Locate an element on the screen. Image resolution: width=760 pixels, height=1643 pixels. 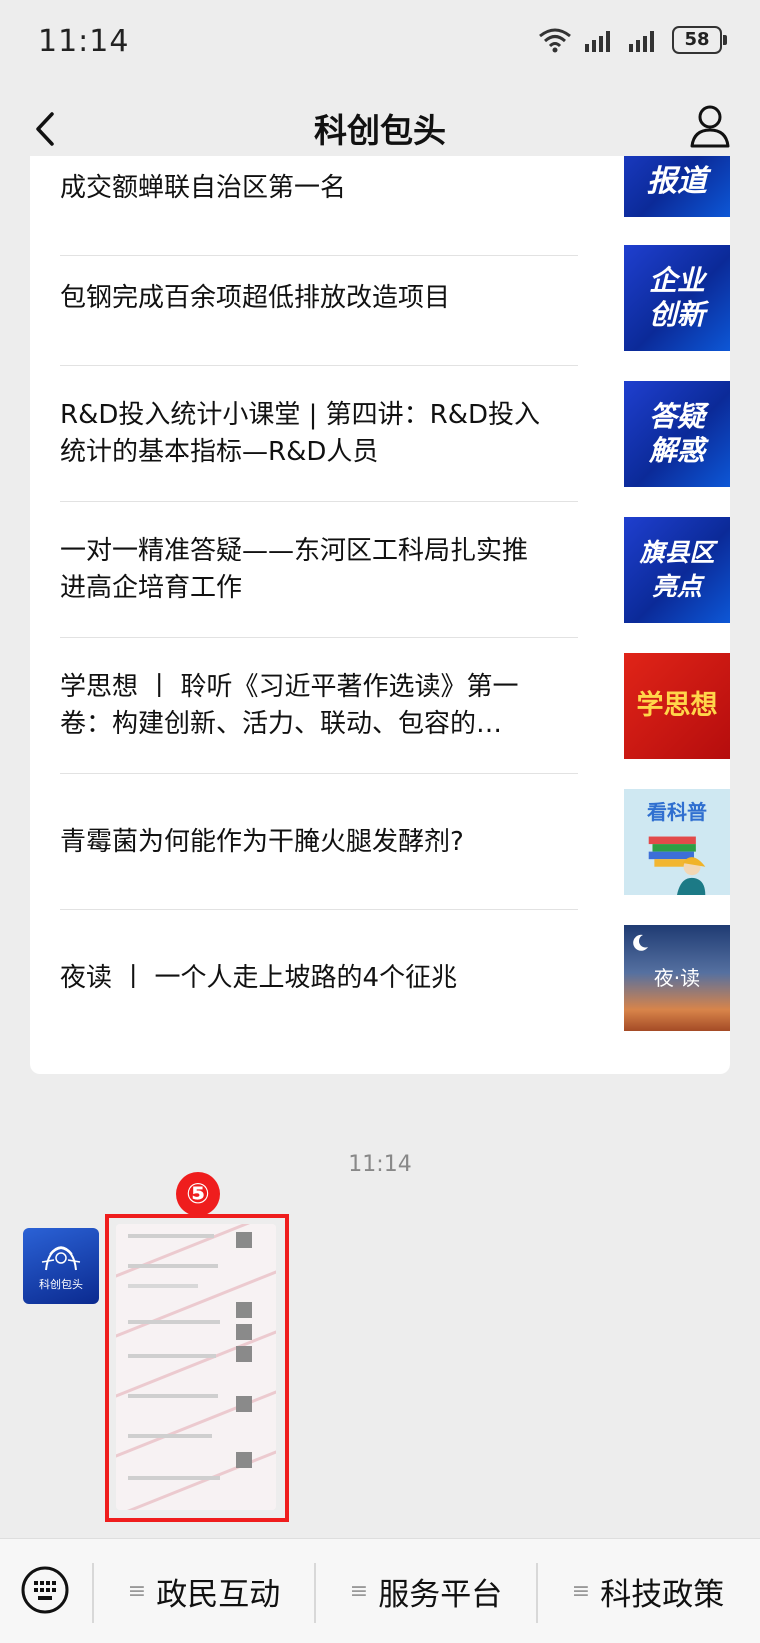
menu-item-1-label: 政民互动 is located at coordinates (218, 1594).